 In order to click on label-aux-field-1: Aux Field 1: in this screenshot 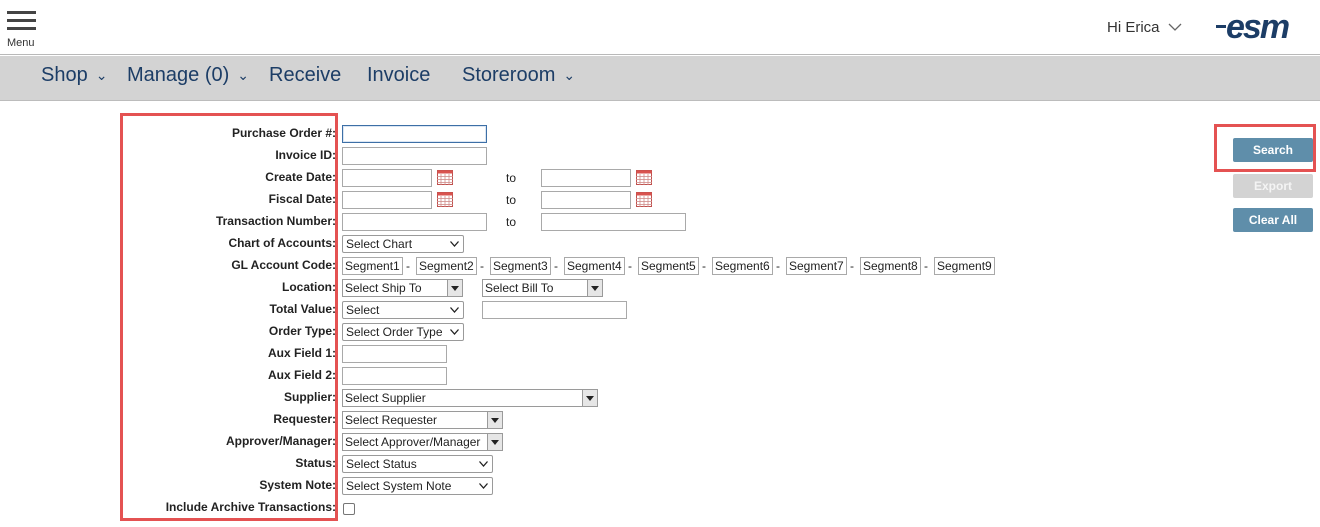, I will do `click(301, 353)`.